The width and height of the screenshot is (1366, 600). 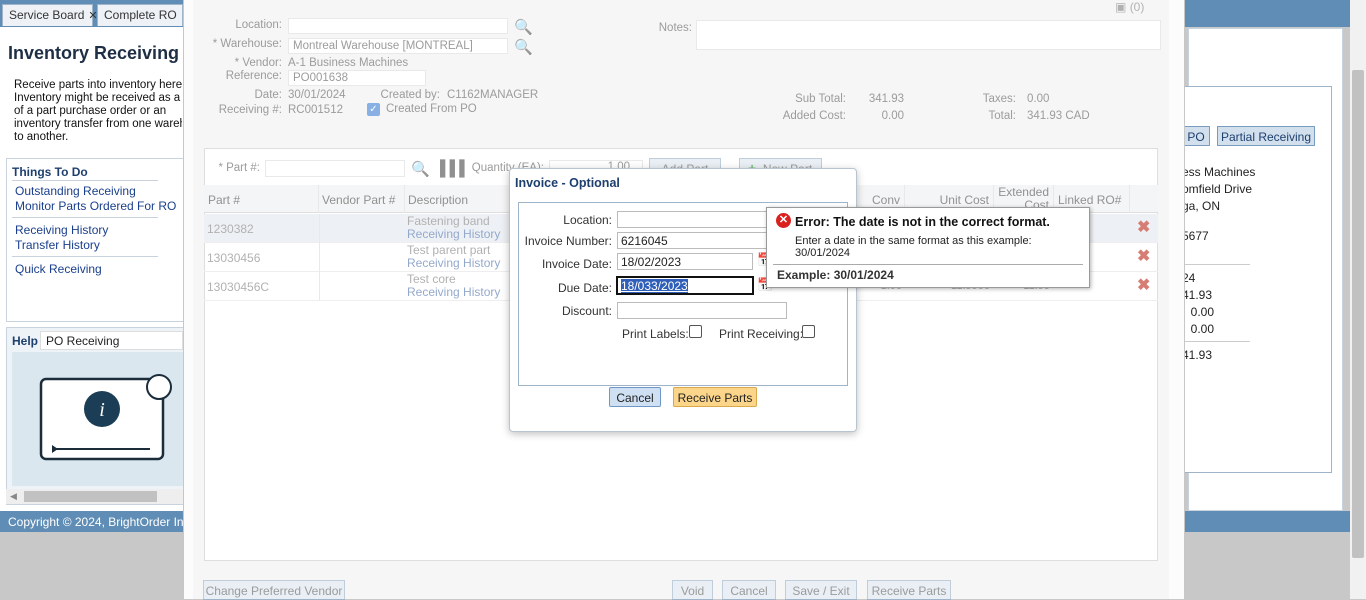 I want to click on right-total: 41.93, so click(x=1197, y=355).